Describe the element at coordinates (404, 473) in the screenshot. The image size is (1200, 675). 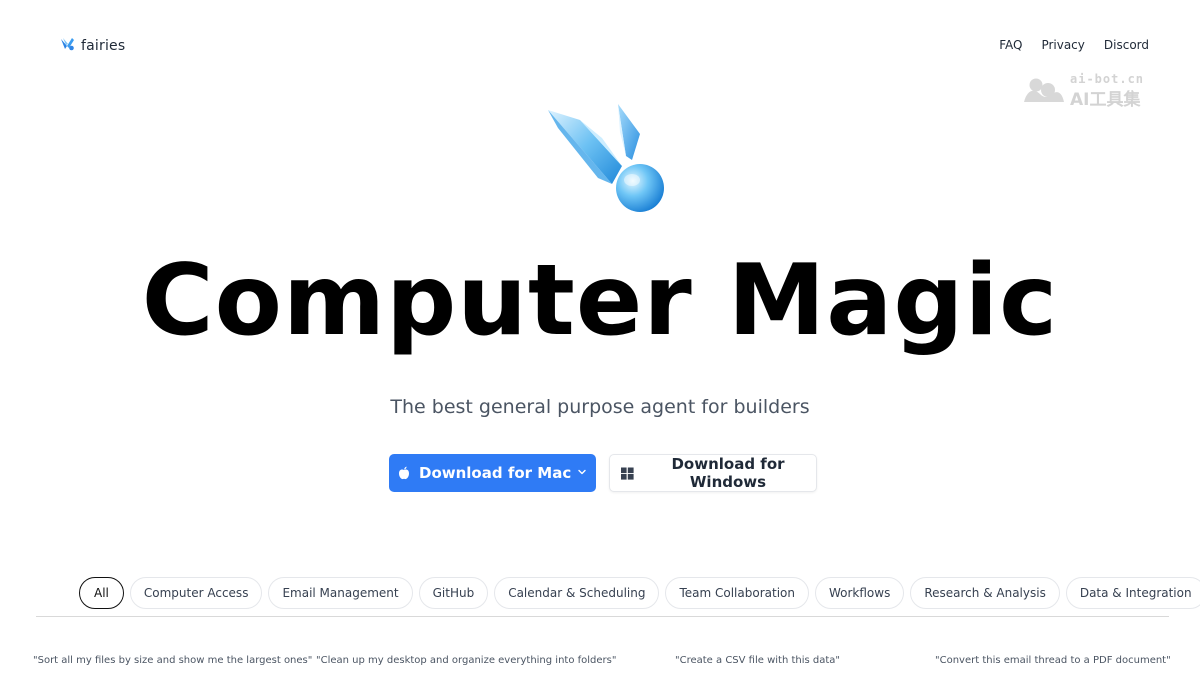
I see `apple-icon` at that location.